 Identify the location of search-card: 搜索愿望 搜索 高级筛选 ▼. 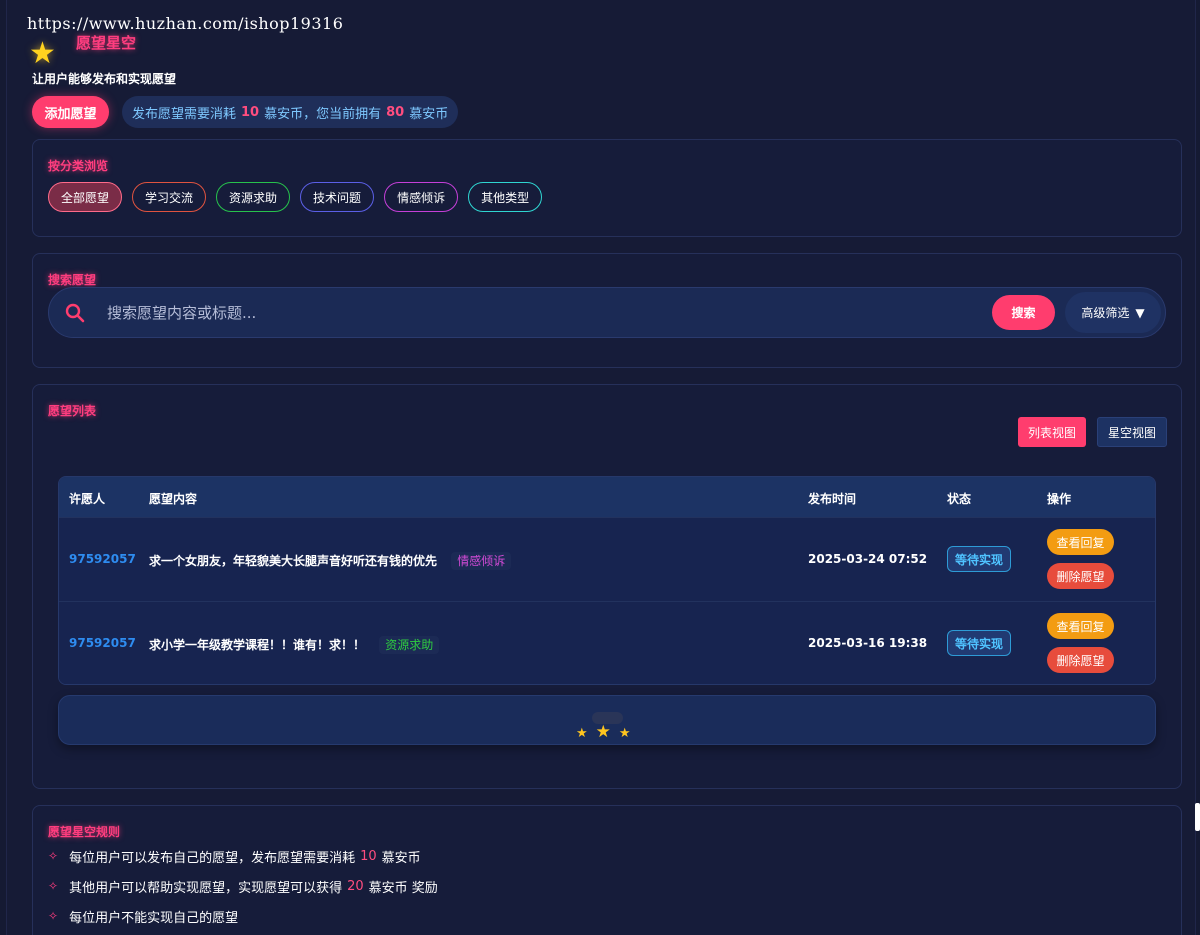
(607, 310).